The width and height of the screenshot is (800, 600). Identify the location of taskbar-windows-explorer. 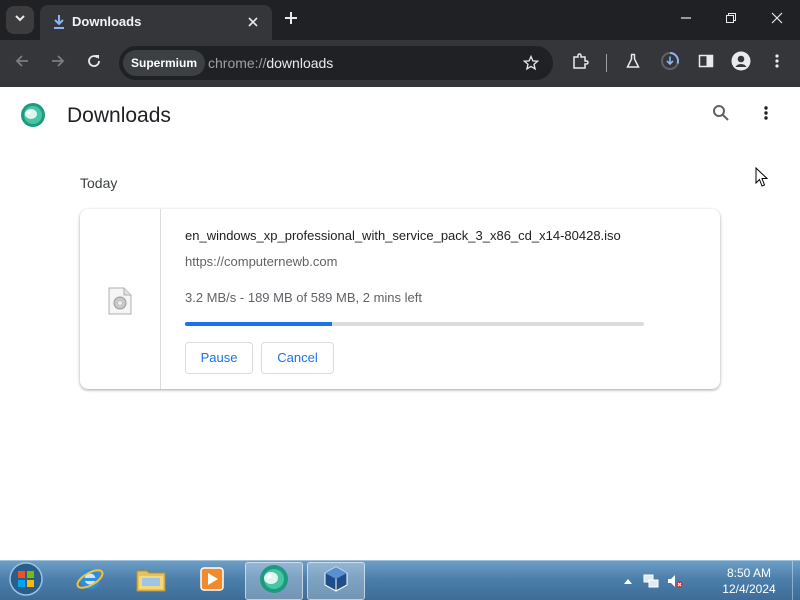
(151, 581).